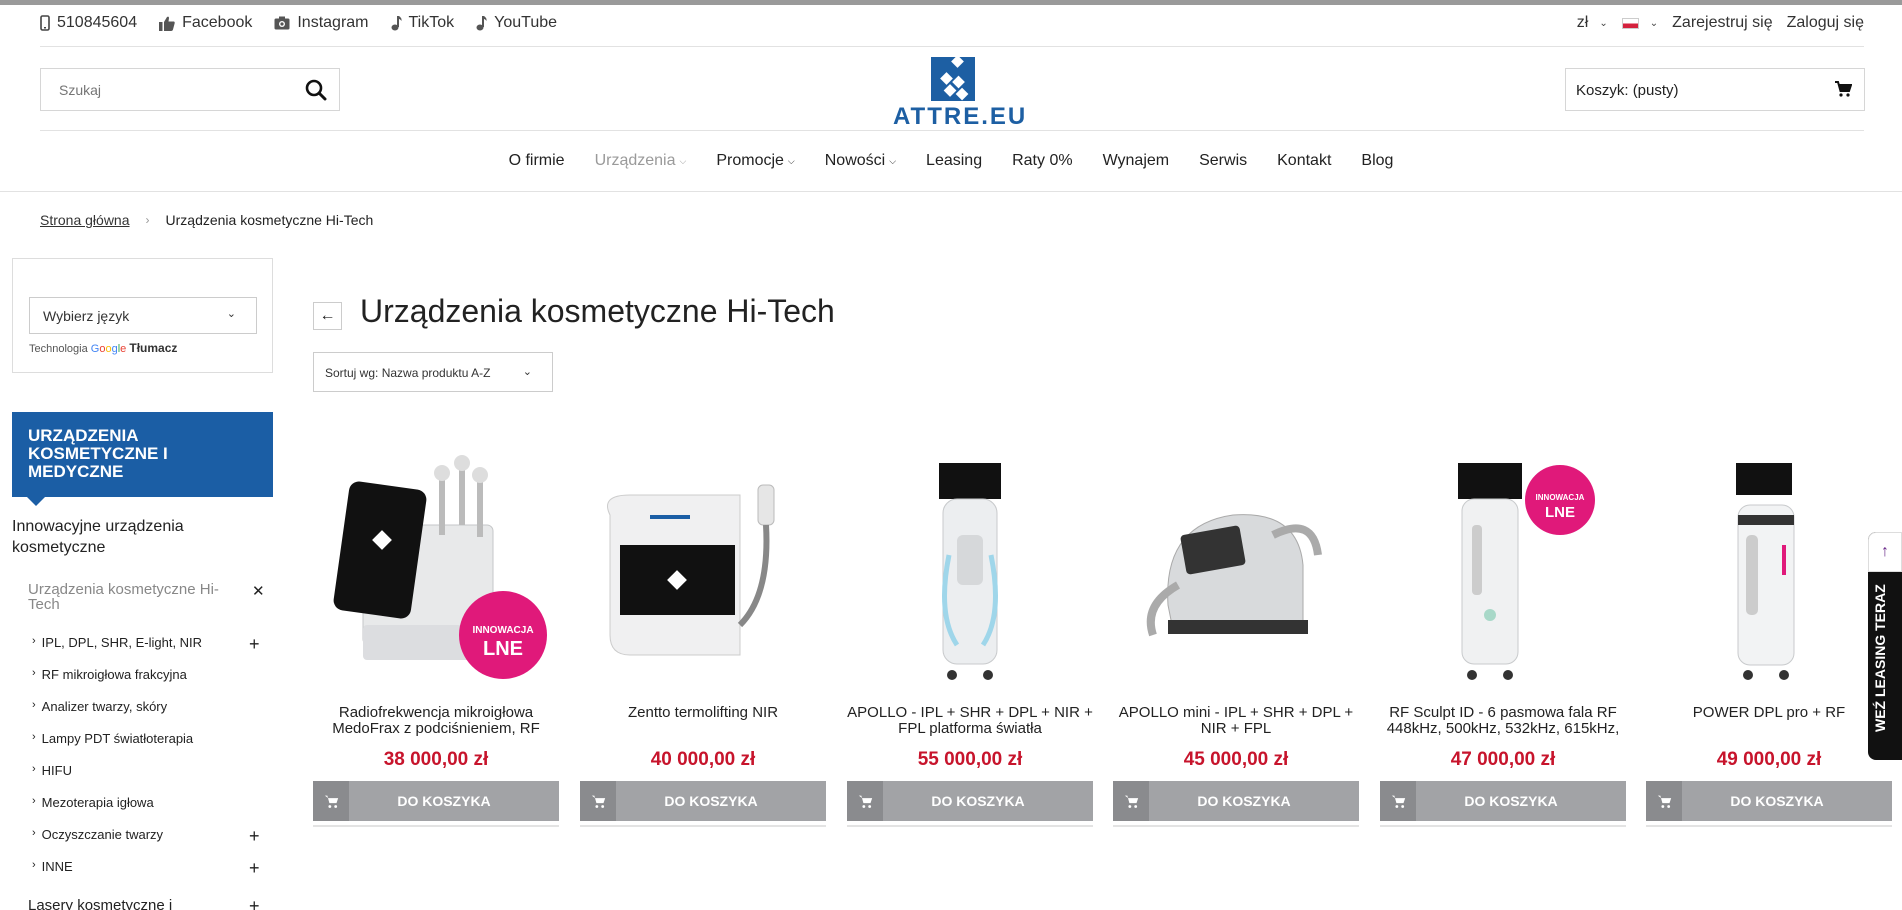  What do you see at coordinates (100, 902) in the screenshot?
I see `sidebar-item-lasery: Lasery kosmetyczne i` at bounding box center [100, 902].